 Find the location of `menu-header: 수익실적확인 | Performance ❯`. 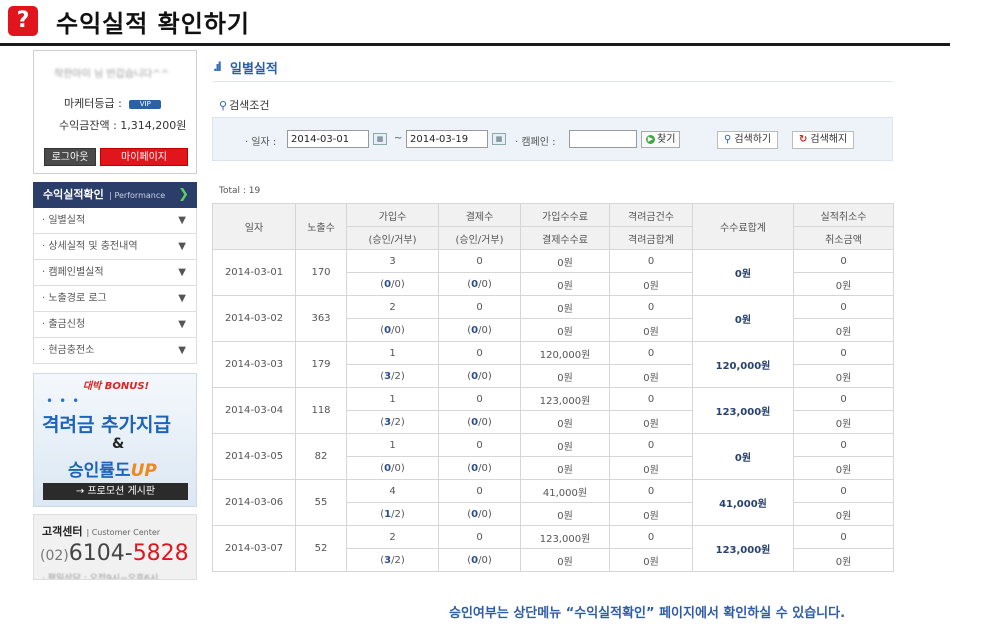

menu-header: 수익실적확인 | Performance ❯ is located at coordinates (115, 195).